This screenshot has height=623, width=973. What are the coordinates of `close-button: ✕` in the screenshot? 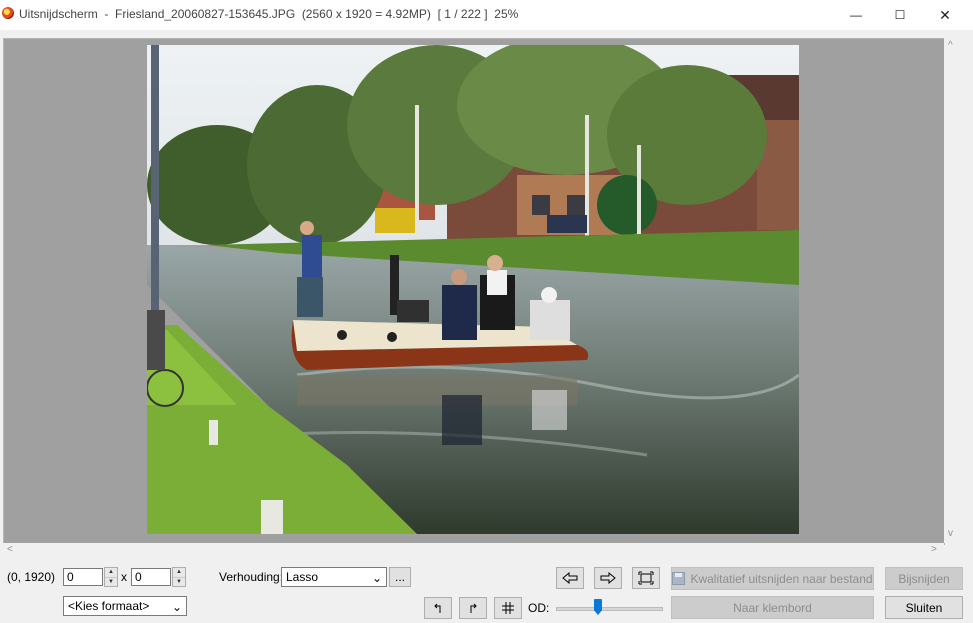 It's located at (945, 15).